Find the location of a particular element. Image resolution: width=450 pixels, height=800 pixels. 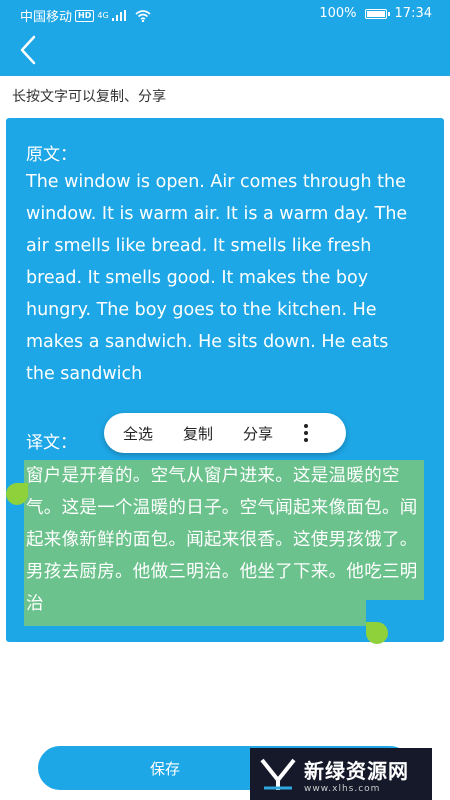

select-all-button: 全选 is located at coordinates (136, 433).